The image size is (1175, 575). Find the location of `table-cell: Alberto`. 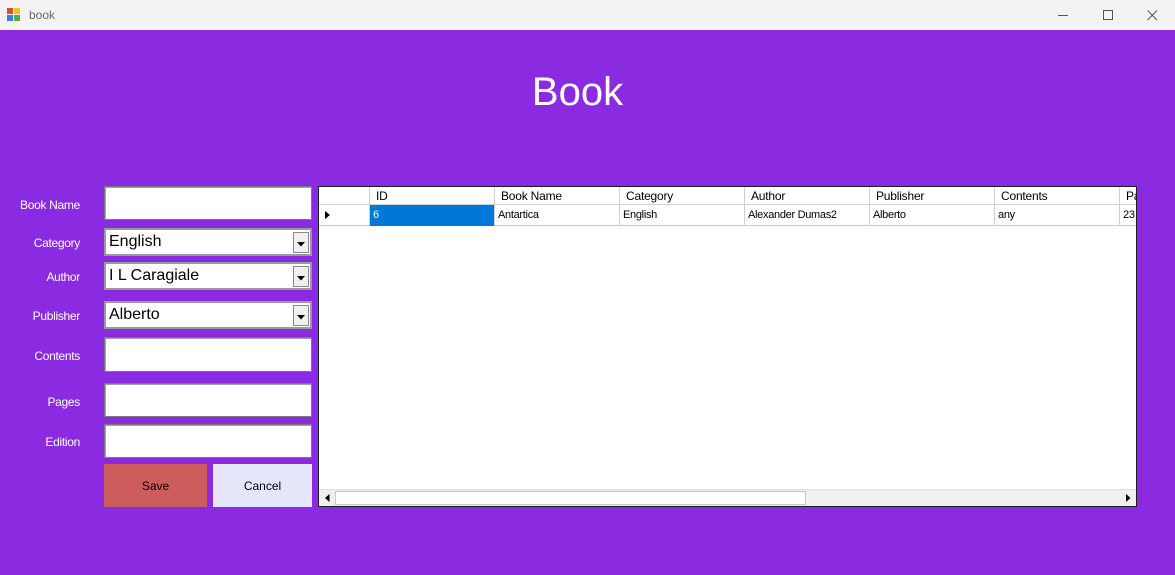

table-cell: Alberto is located at coordinates (932, 215).